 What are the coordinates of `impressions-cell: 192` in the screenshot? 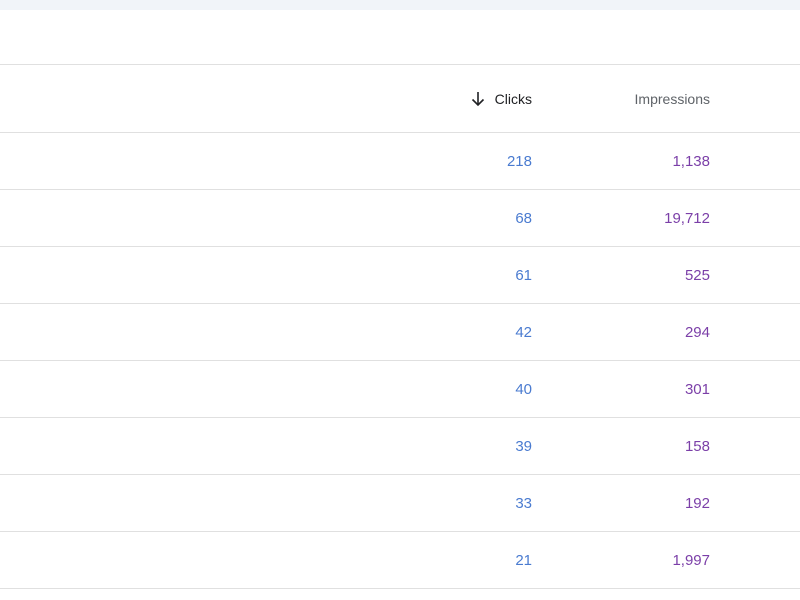 It's located at (697, 503).